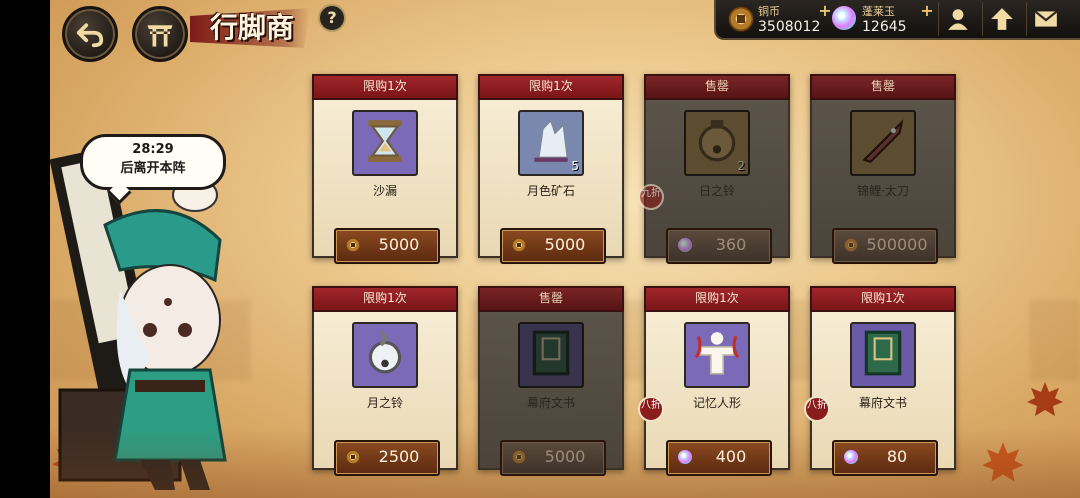  Describe the element at coordinates (789, 27) in the screenshot. I see `copper-currency-value: 3508012` at that location.